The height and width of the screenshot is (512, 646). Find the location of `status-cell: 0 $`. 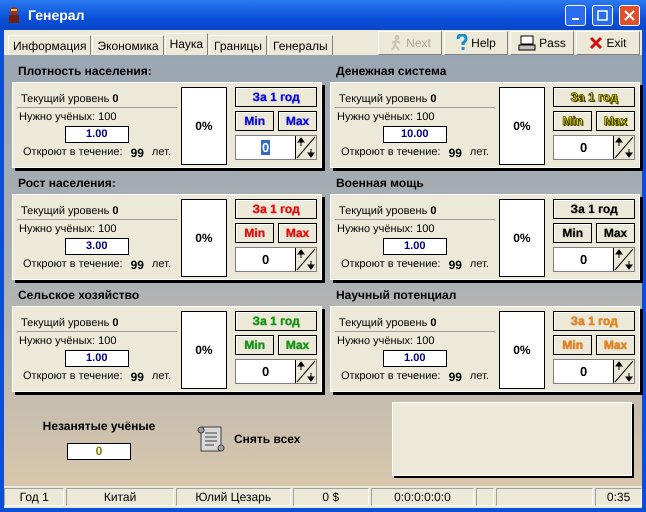

status-cell: 0 $ is located at coordinates (330, 497).